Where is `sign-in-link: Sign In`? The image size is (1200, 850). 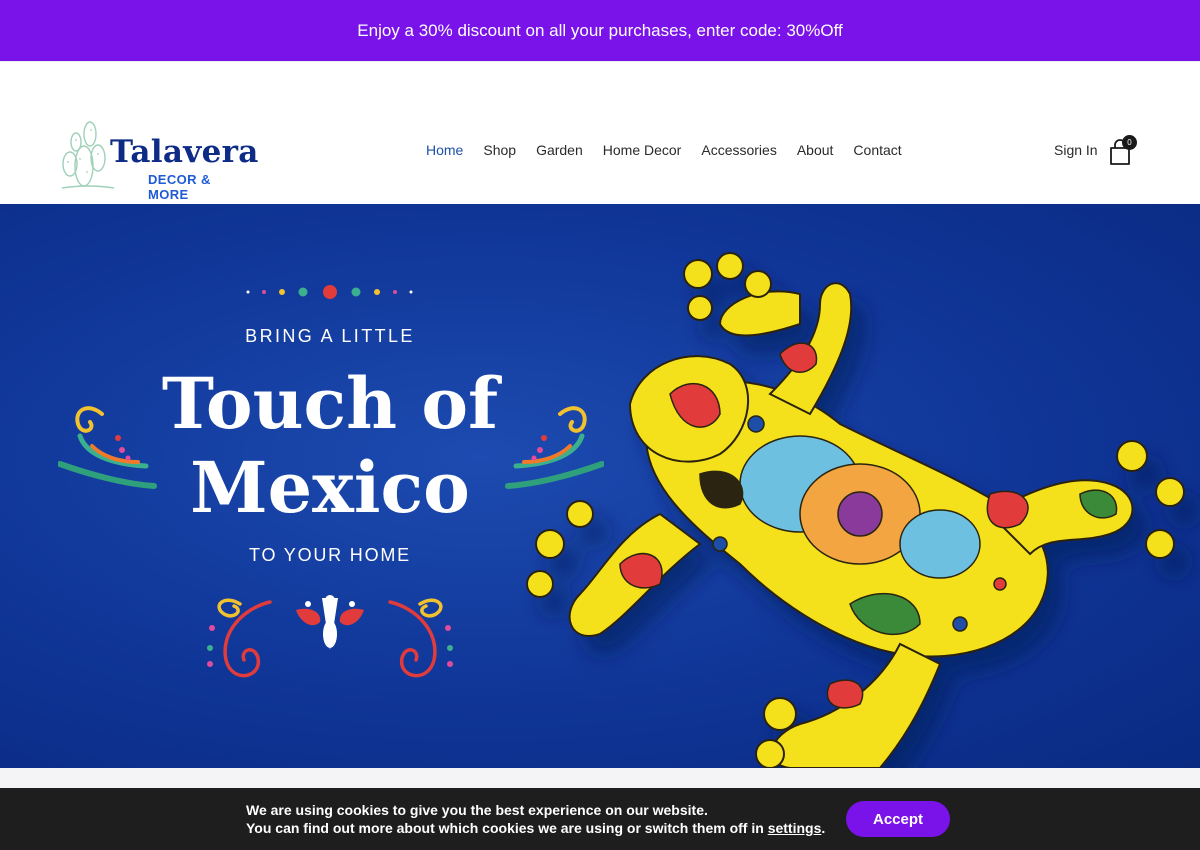 sign-in-link: Sign In is located at coordinates (1076, 150).